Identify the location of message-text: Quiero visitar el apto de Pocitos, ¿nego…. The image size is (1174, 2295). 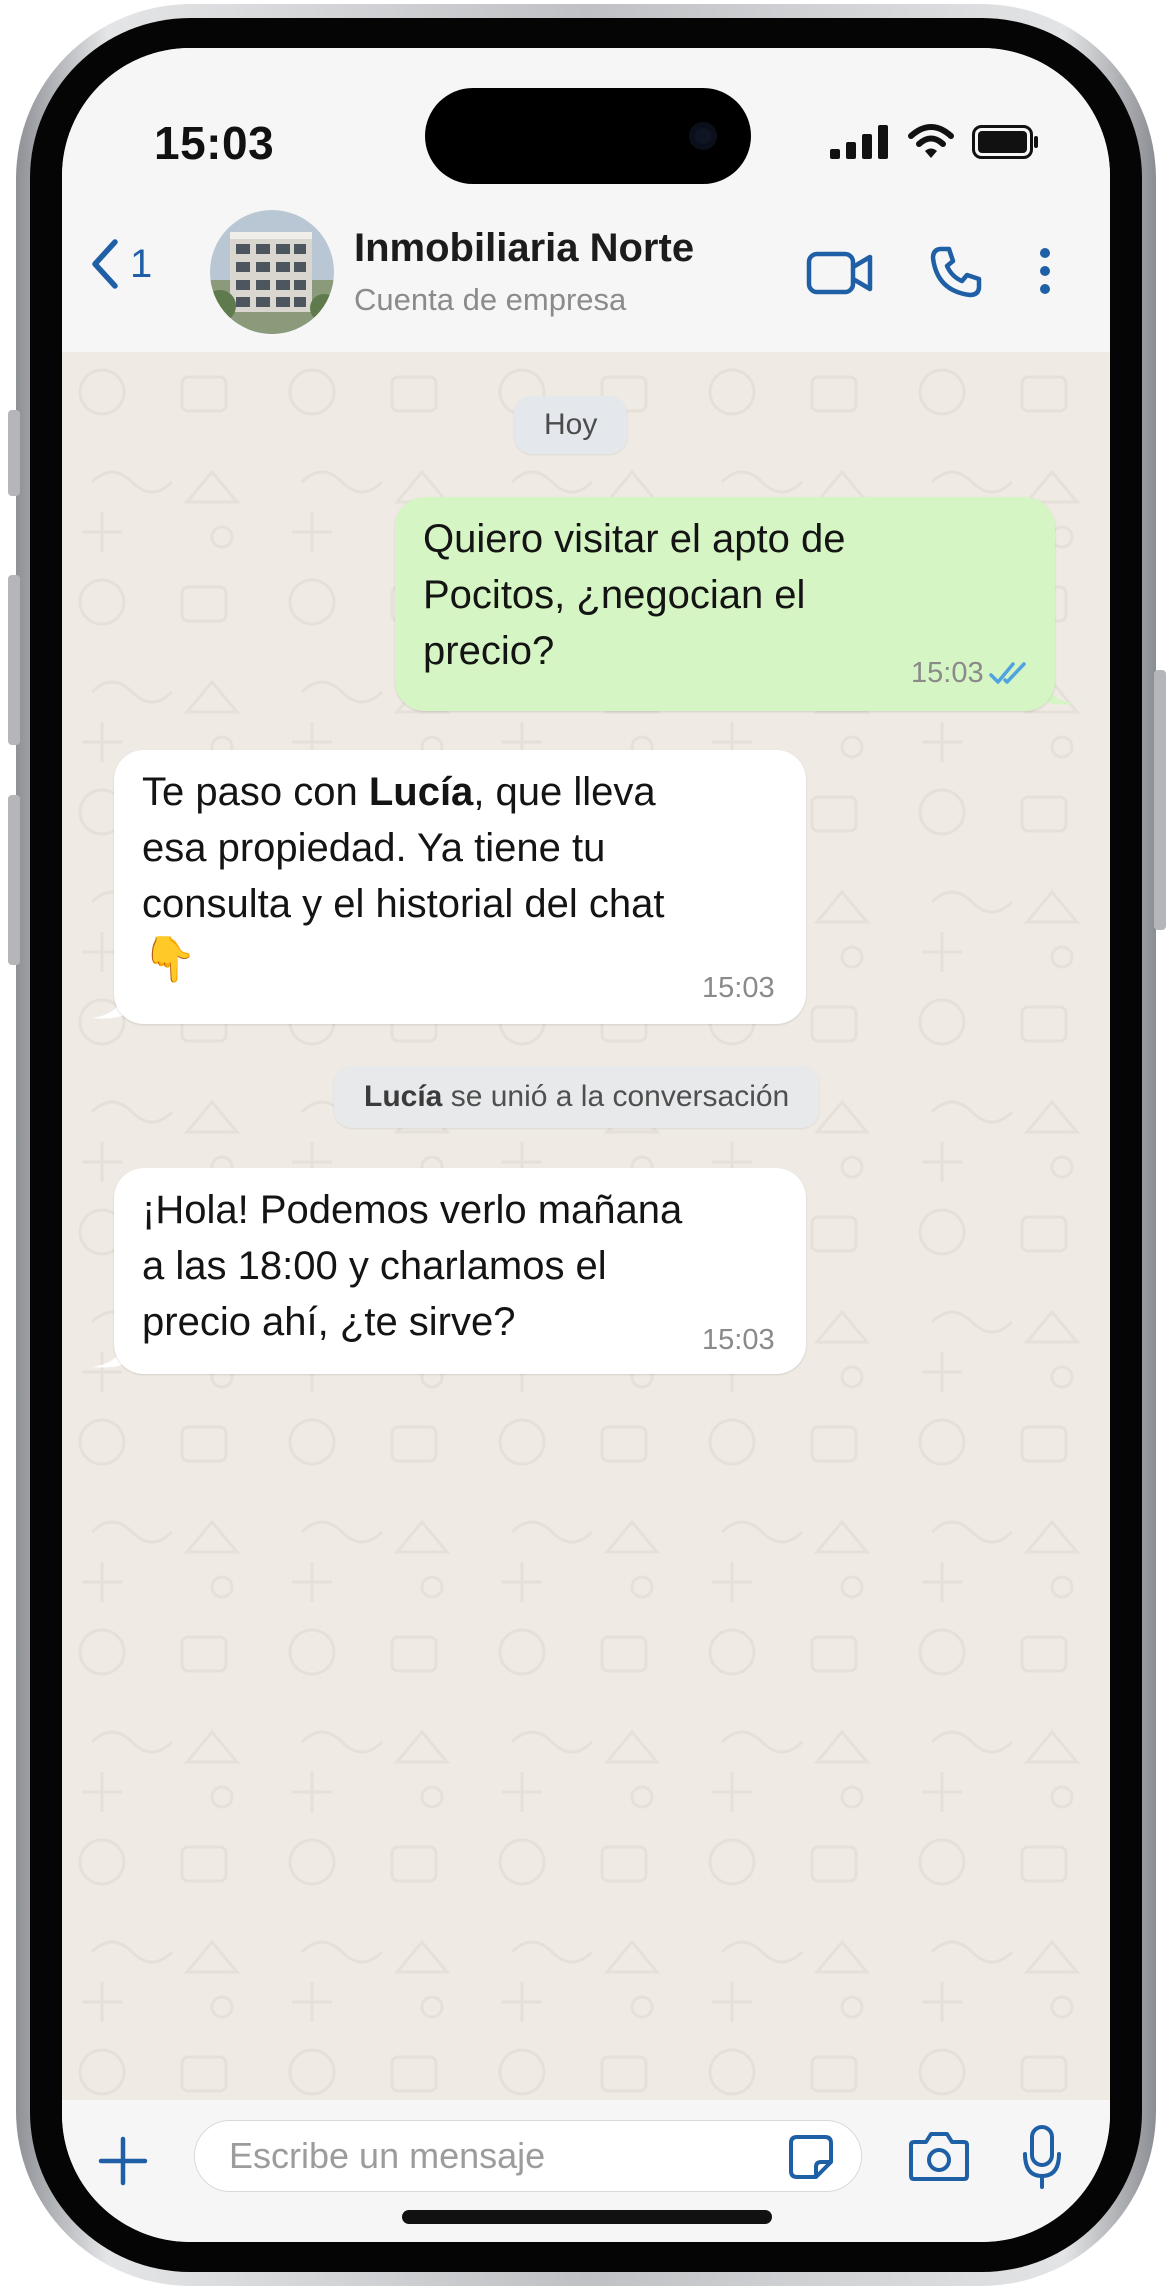
(634, 595).